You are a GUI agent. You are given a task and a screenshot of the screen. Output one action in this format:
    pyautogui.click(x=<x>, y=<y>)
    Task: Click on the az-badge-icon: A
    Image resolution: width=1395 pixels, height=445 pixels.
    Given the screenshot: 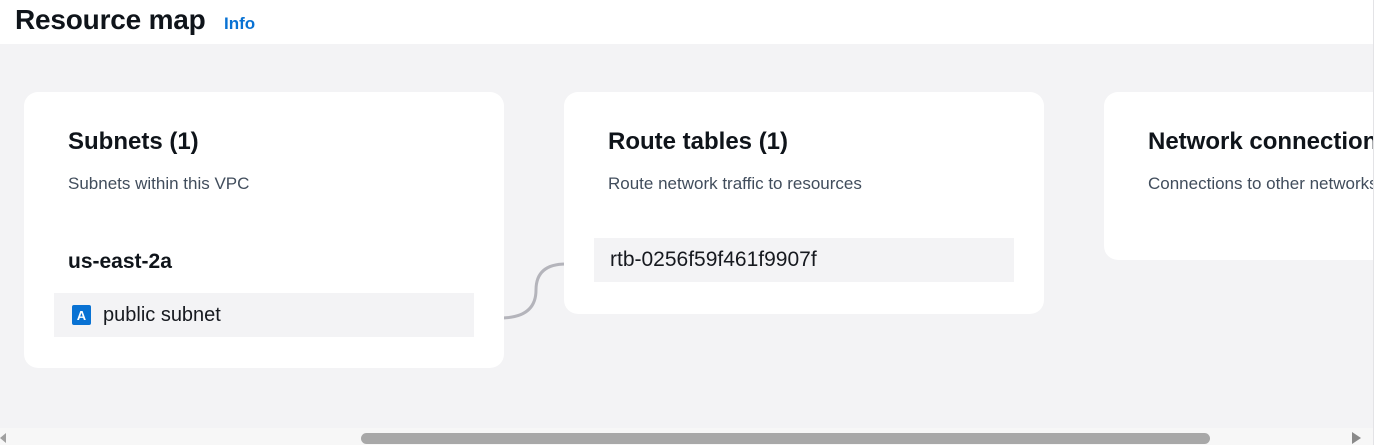 What is the action you would take?
    pyautogui.click(x=81, y=315)
    